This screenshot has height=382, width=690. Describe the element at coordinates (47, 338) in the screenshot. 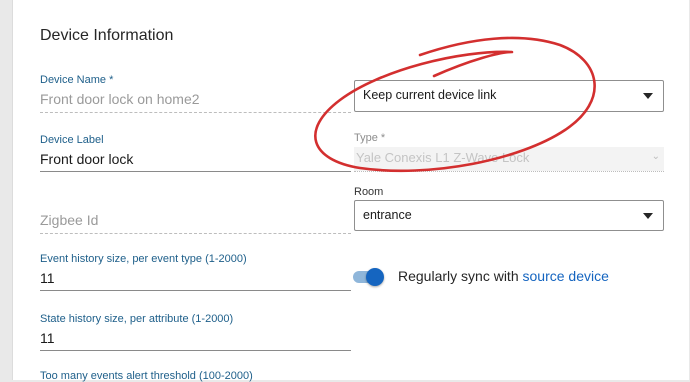

I see `state-history-input: 11` at that location.